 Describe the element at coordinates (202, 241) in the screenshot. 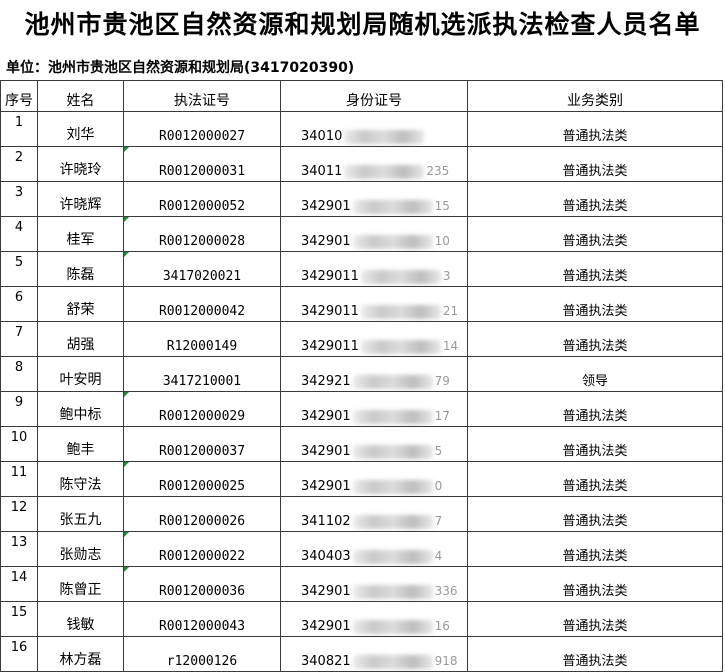

I see `cert-number: R0012000028` at that location.